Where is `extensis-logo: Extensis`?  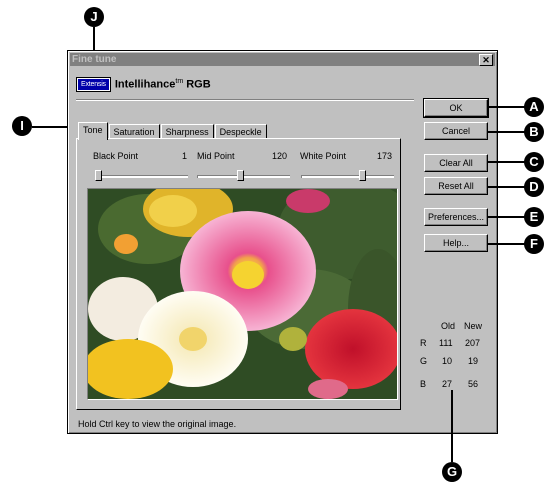
extensis-logo: Extensis is located at coordinates (93, 84).